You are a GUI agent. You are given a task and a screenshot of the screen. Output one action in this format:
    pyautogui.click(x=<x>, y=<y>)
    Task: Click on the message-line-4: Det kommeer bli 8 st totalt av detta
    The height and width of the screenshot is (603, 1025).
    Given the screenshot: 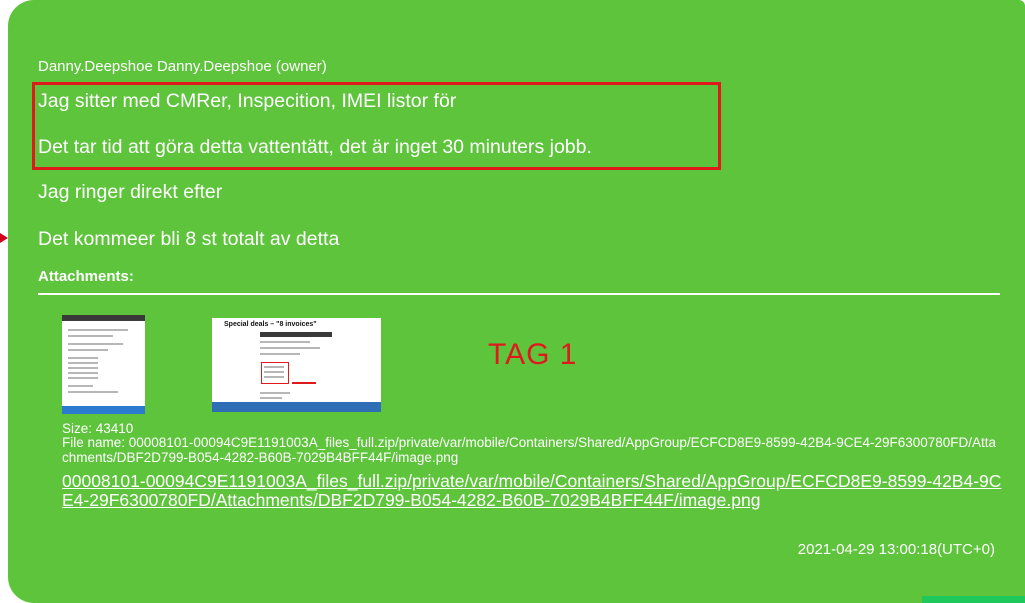 What is the action you would take?
    pyautogui.click(x=189, y=239)
    